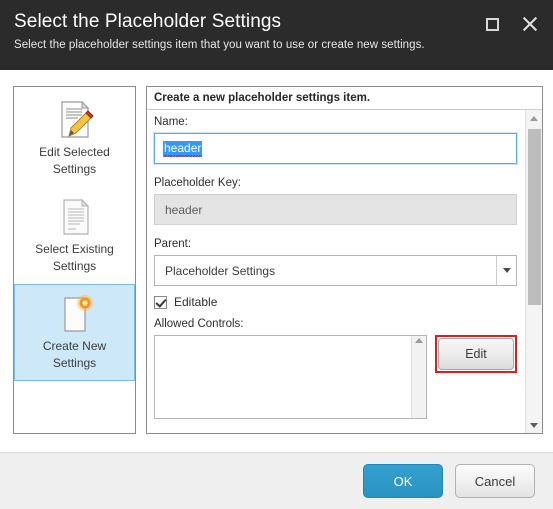 The width and height of the screenshot is (553, 509). Describe the element at coordinates (74, 346) in the screenshot. I see `sidebar-item-label: Create New` at that location.